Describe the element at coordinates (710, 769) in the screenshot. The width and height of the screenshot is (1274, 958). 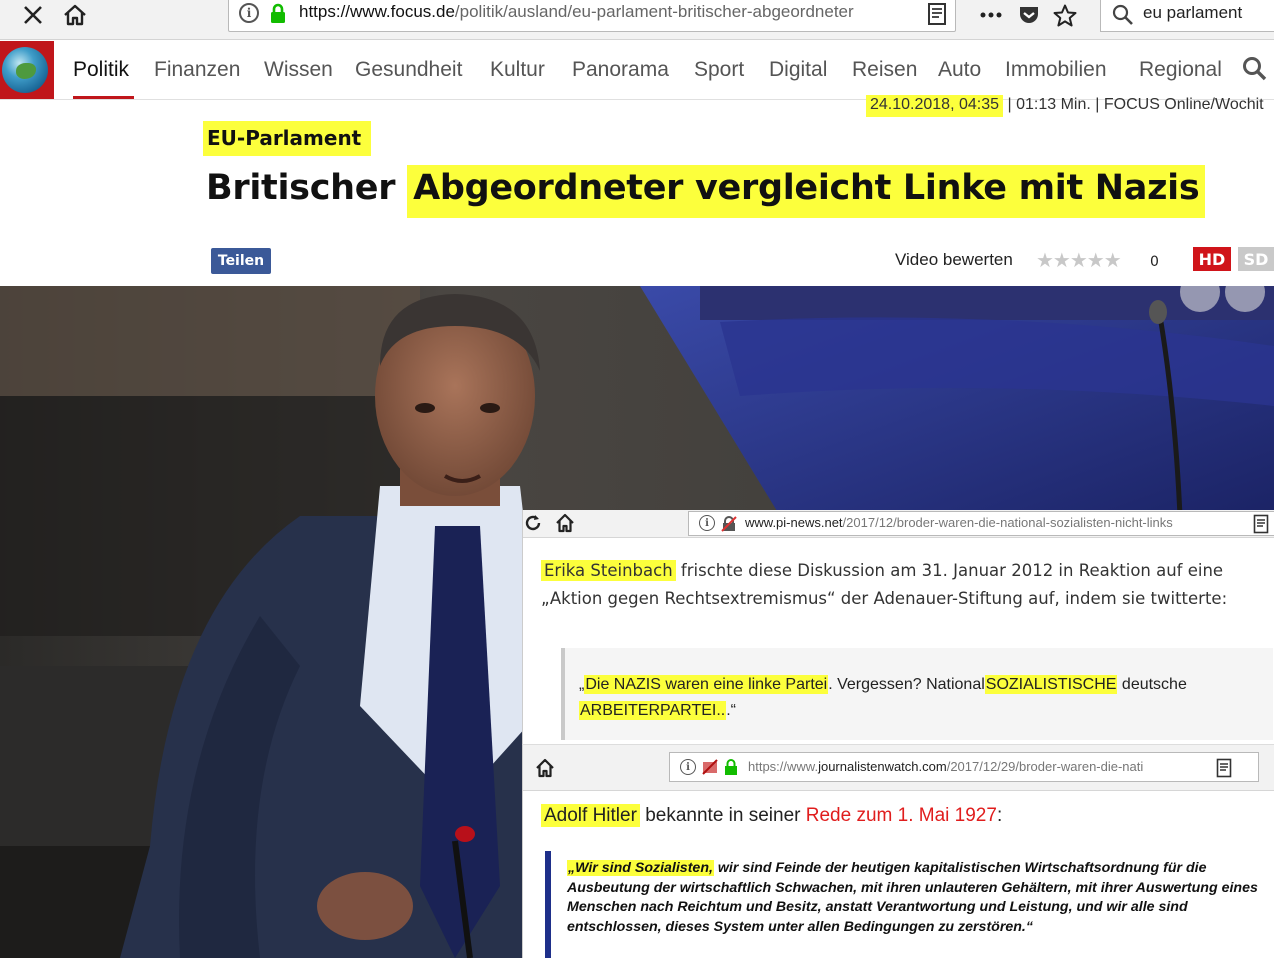
I see `blocked-content-icon` at that location.